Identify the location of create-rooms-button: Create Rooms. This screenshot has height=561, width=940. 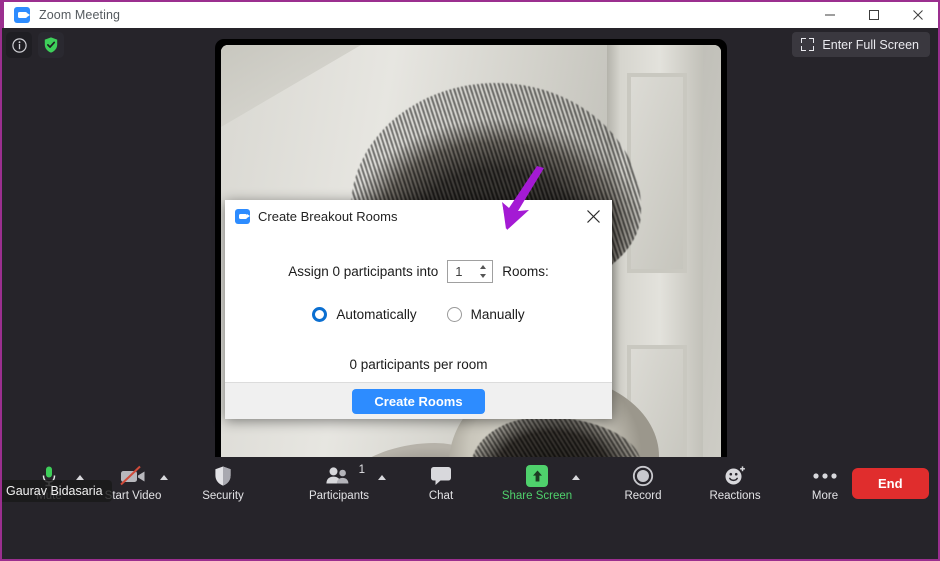
(418, 401).